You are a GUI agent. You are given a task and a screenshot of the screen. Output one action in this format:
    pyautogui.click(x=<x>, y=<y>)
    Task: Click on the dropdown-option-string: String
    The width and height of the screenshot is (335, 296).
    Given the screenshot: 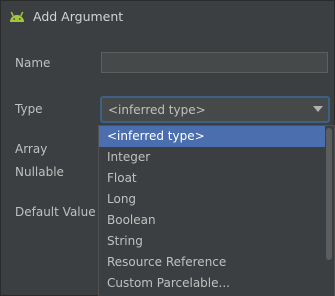 What is the action you would take?
    pyautogui.click(x=212, y=241)
    